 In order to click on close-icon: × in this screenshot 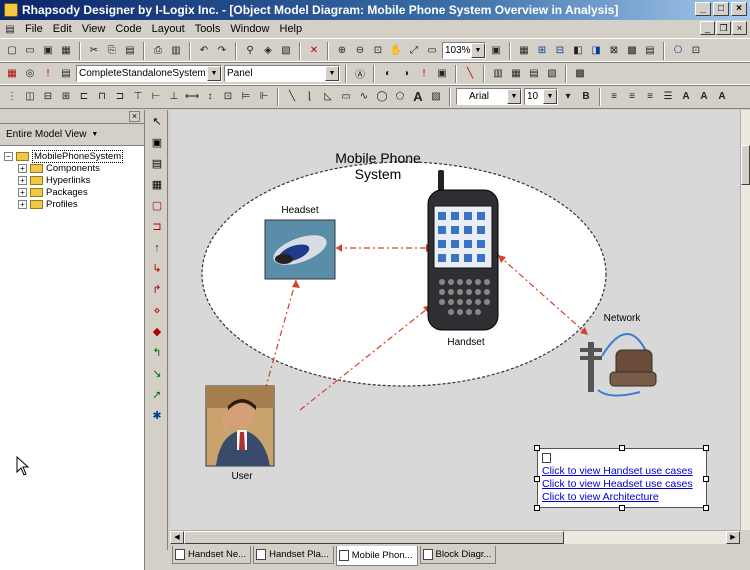, I will do `click(134, 116)`.